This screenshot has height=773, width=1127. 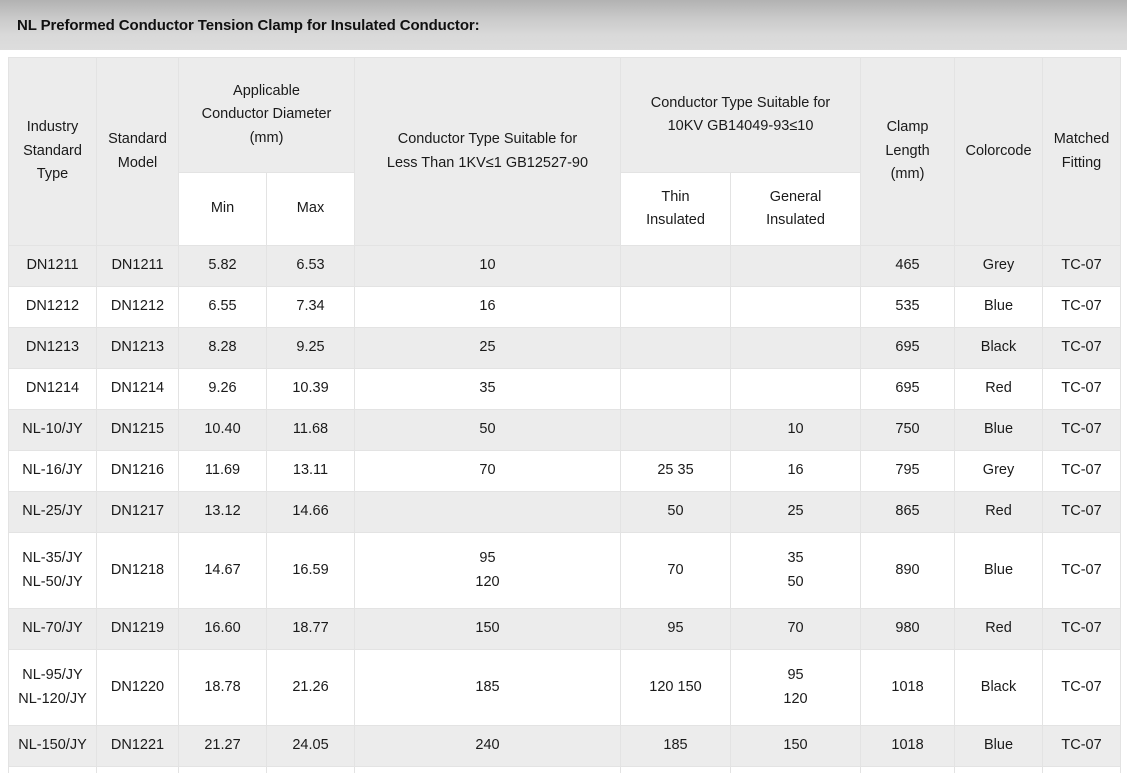 I want to click on cell-general-insulated-value: 25, so click(x=795, y=511).